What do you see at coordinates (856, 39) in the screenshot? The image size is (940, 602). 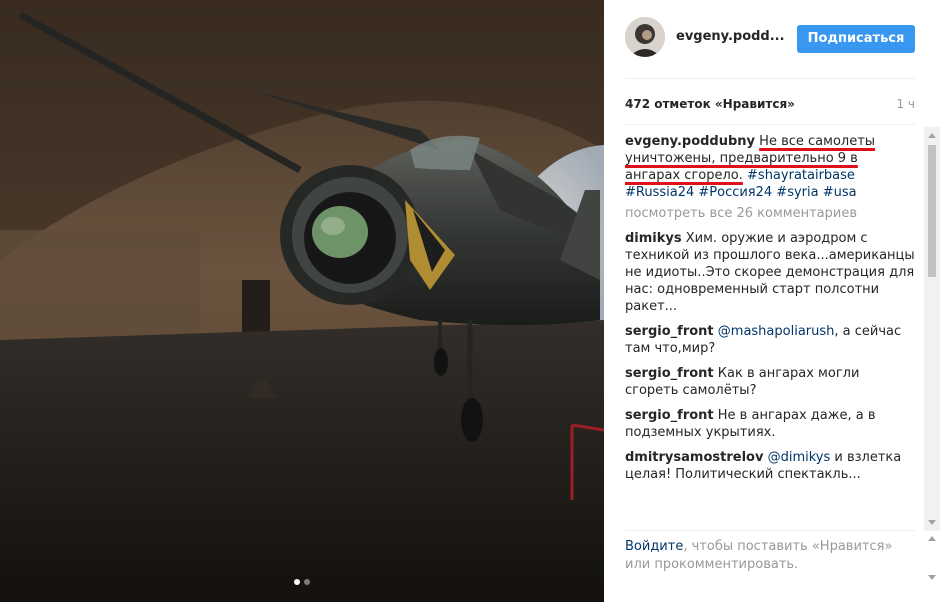 I see `follow-button: Подписаться` at bounding box center [856, 39].